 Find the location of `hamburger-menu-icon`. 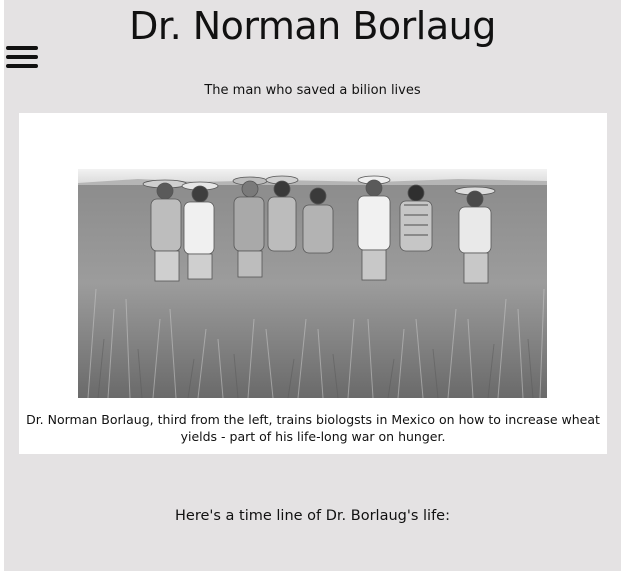

hamburger-menu-icon is located at coordinates (22, 58).